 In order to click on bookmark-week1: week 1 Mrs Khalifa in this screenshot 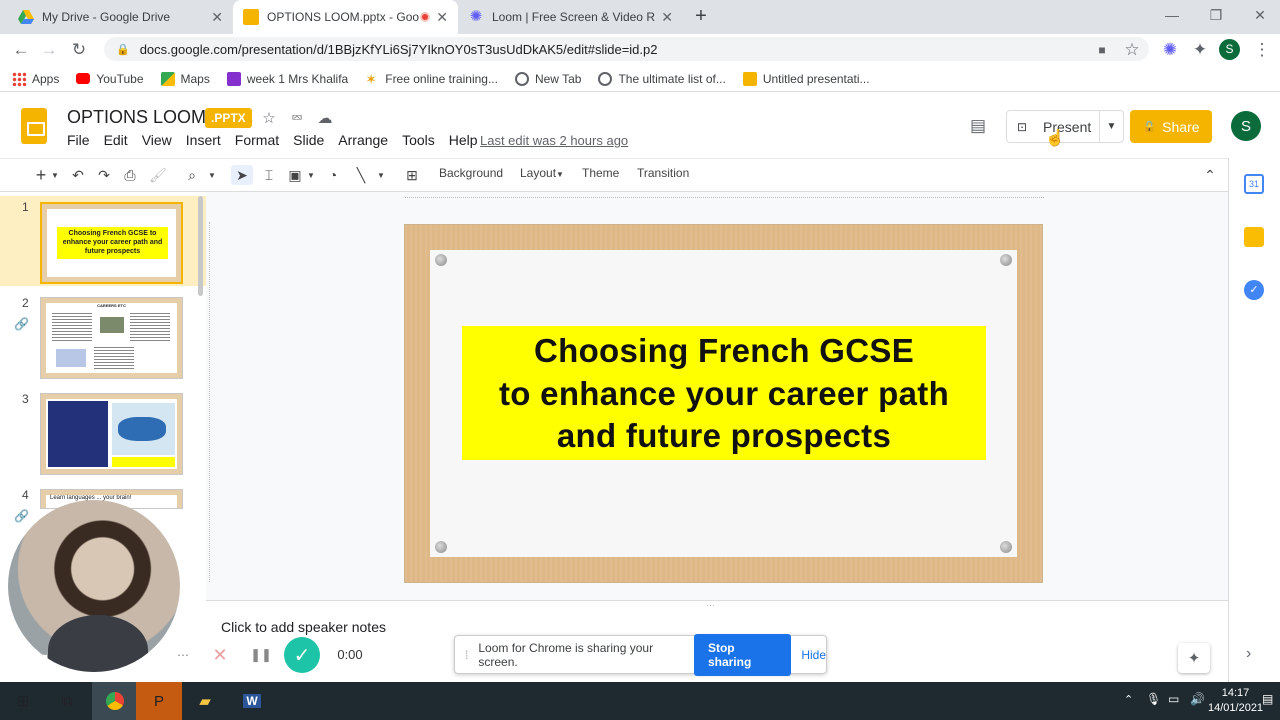, I will do `click(287, 78)`.